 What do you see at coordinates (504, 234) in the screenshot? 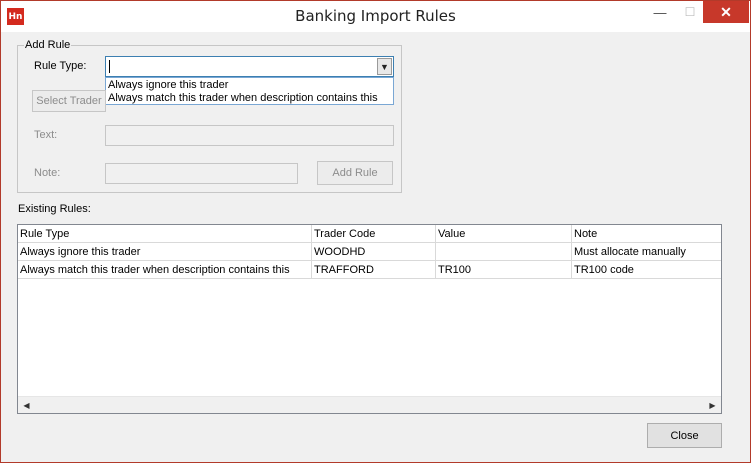
I see `column-header-value: Value` at bounding box center [504, 234].